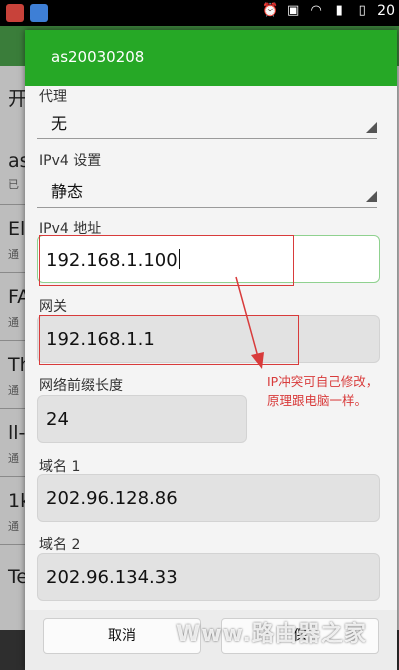 The image size is (399, 670). What do you see at coordinates (98, 57) in the screenshot?
I see `dialog-title: as20030208` at bounding box center [98, 57].